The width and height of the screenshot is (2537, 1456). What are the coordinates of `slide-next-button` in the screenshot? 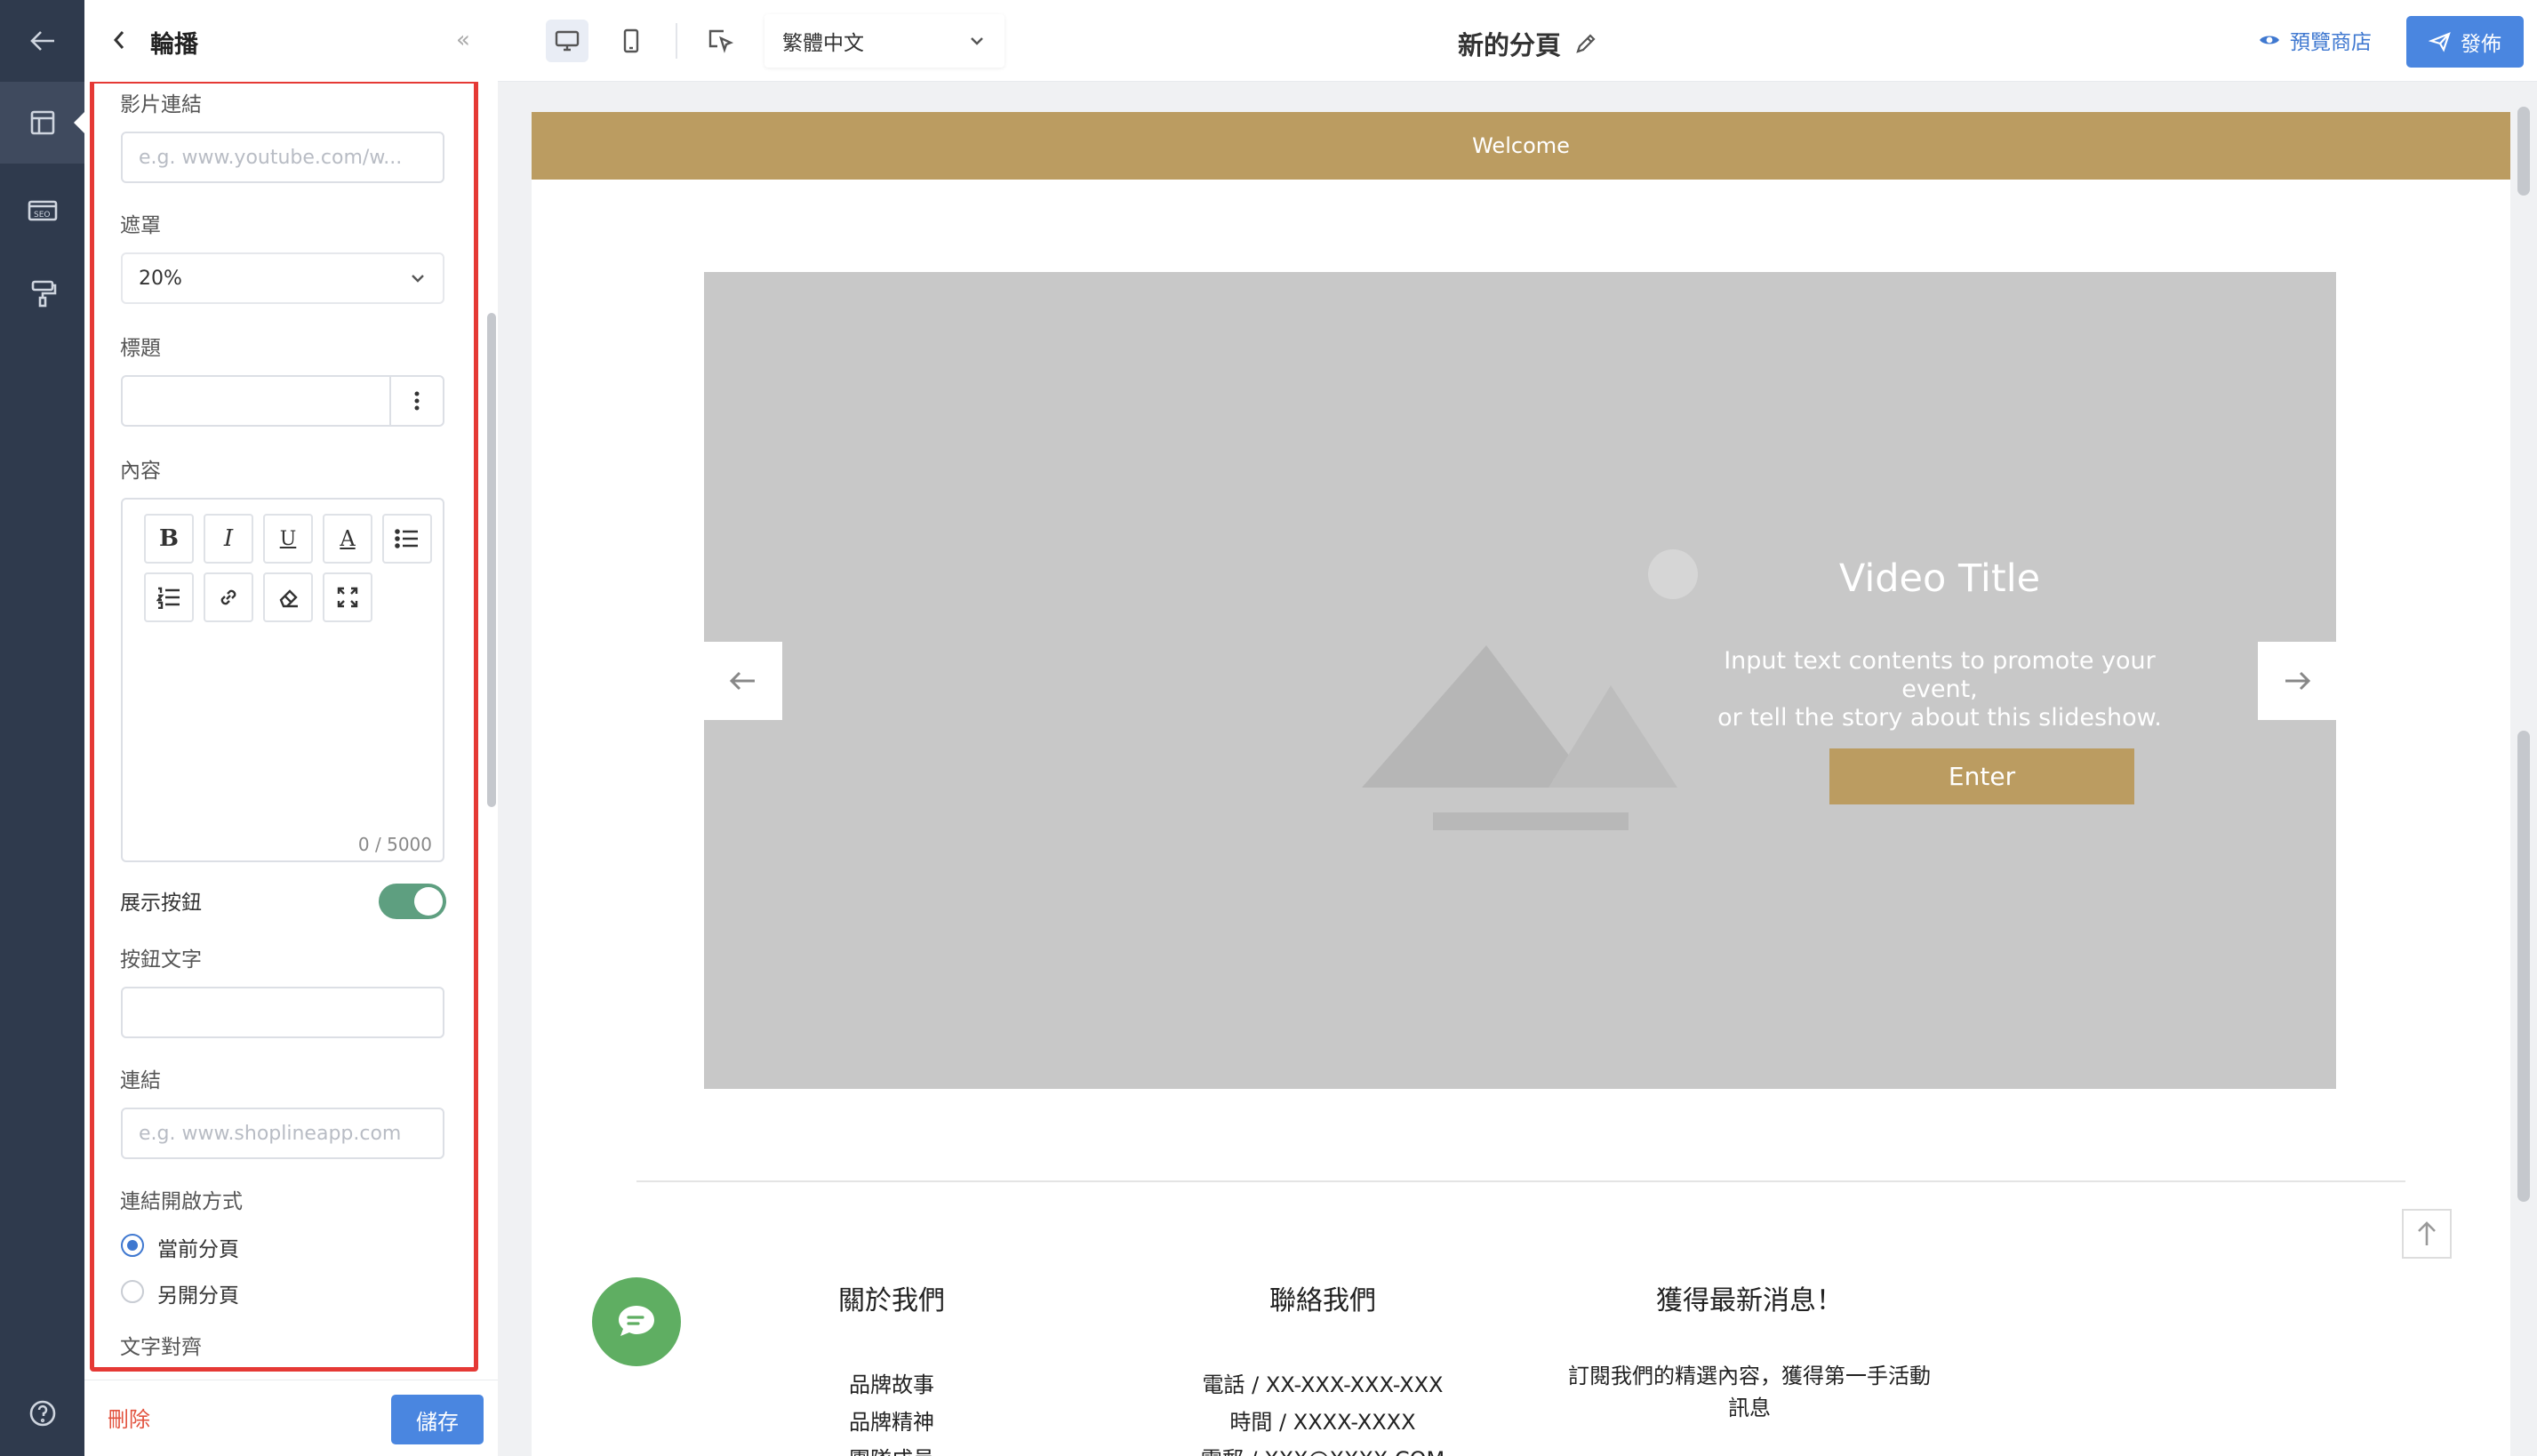 It's located at (2297, 681).